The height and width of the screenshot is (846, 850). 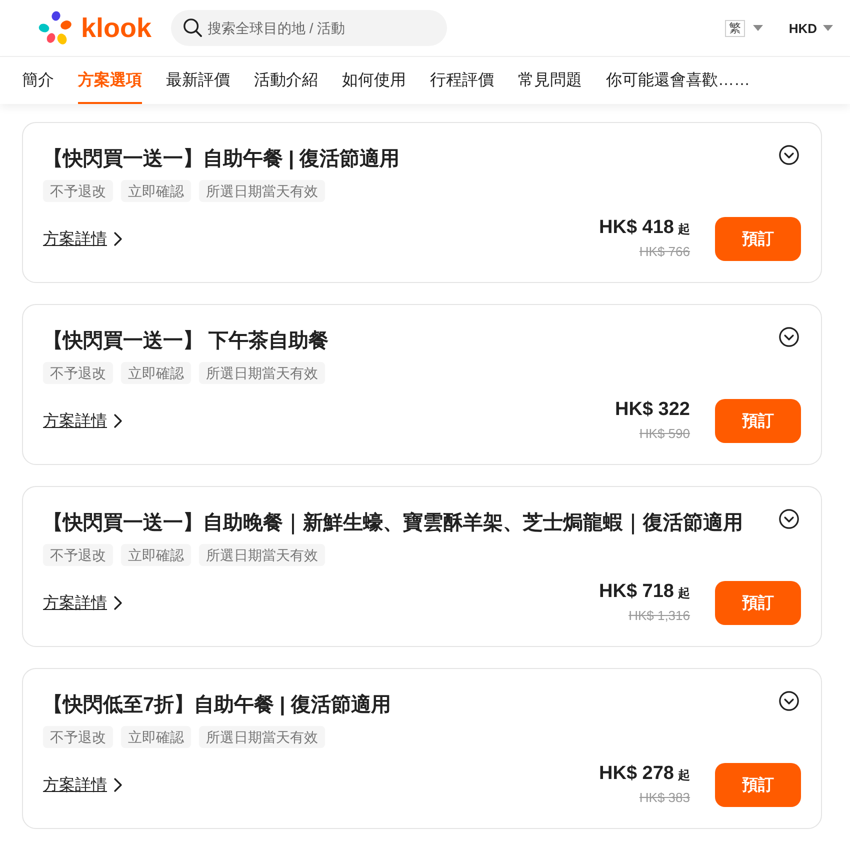 I want to click on nav-tab: 常見問題, so click(x=550, y=80).